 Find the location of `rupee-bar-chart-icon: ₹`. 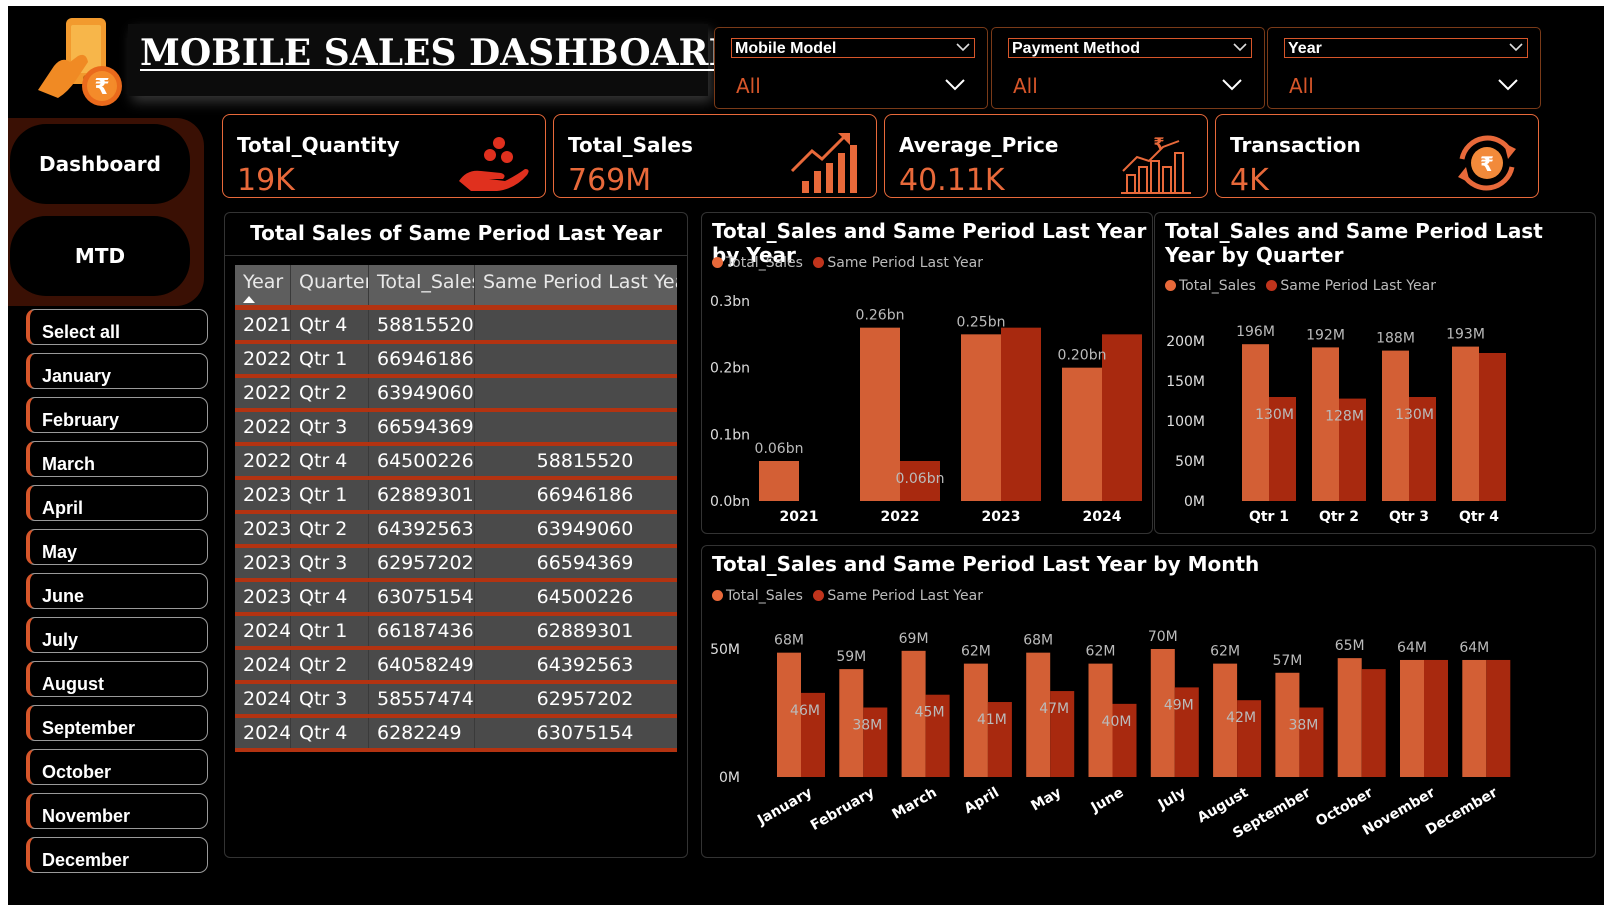

rupee-bar-chart-icon: ₹ is located at coordinates (1156, 164).